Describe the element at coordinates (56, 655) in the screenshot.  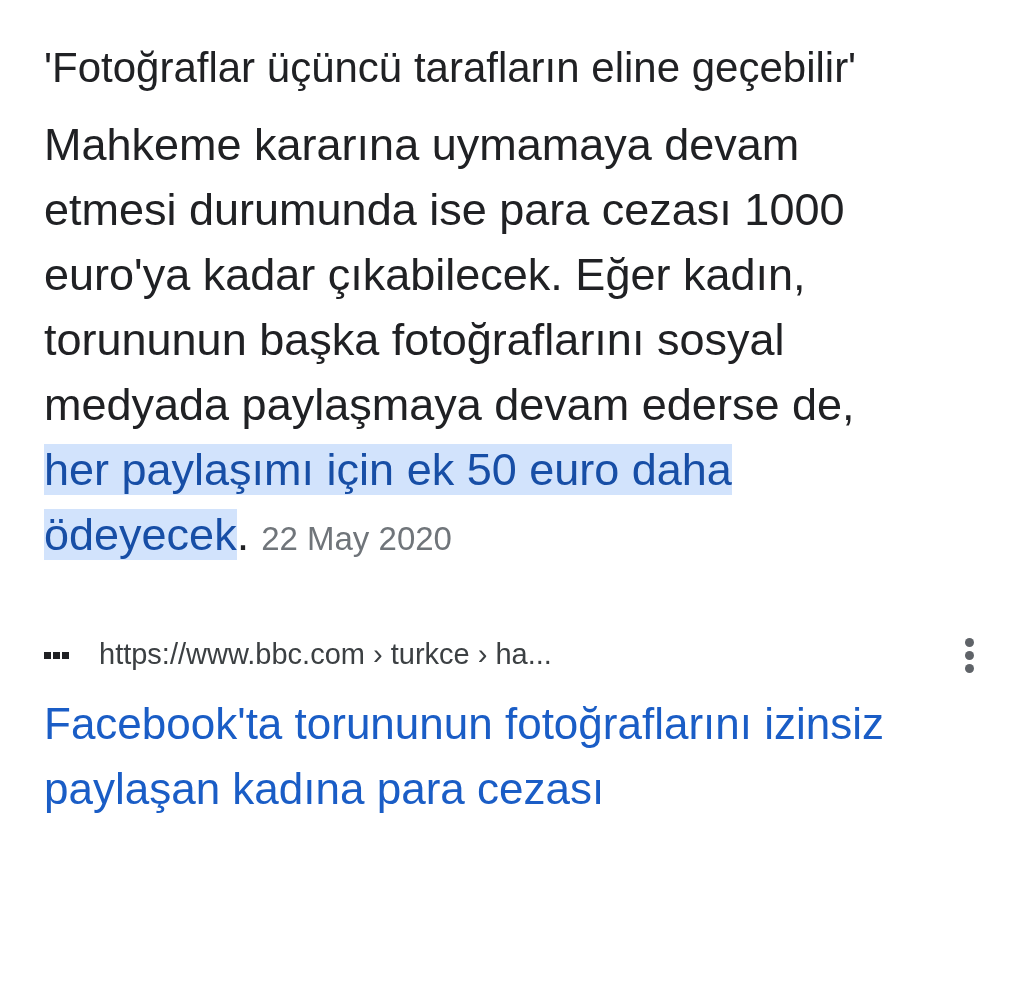
I see `site-icon` at that location.